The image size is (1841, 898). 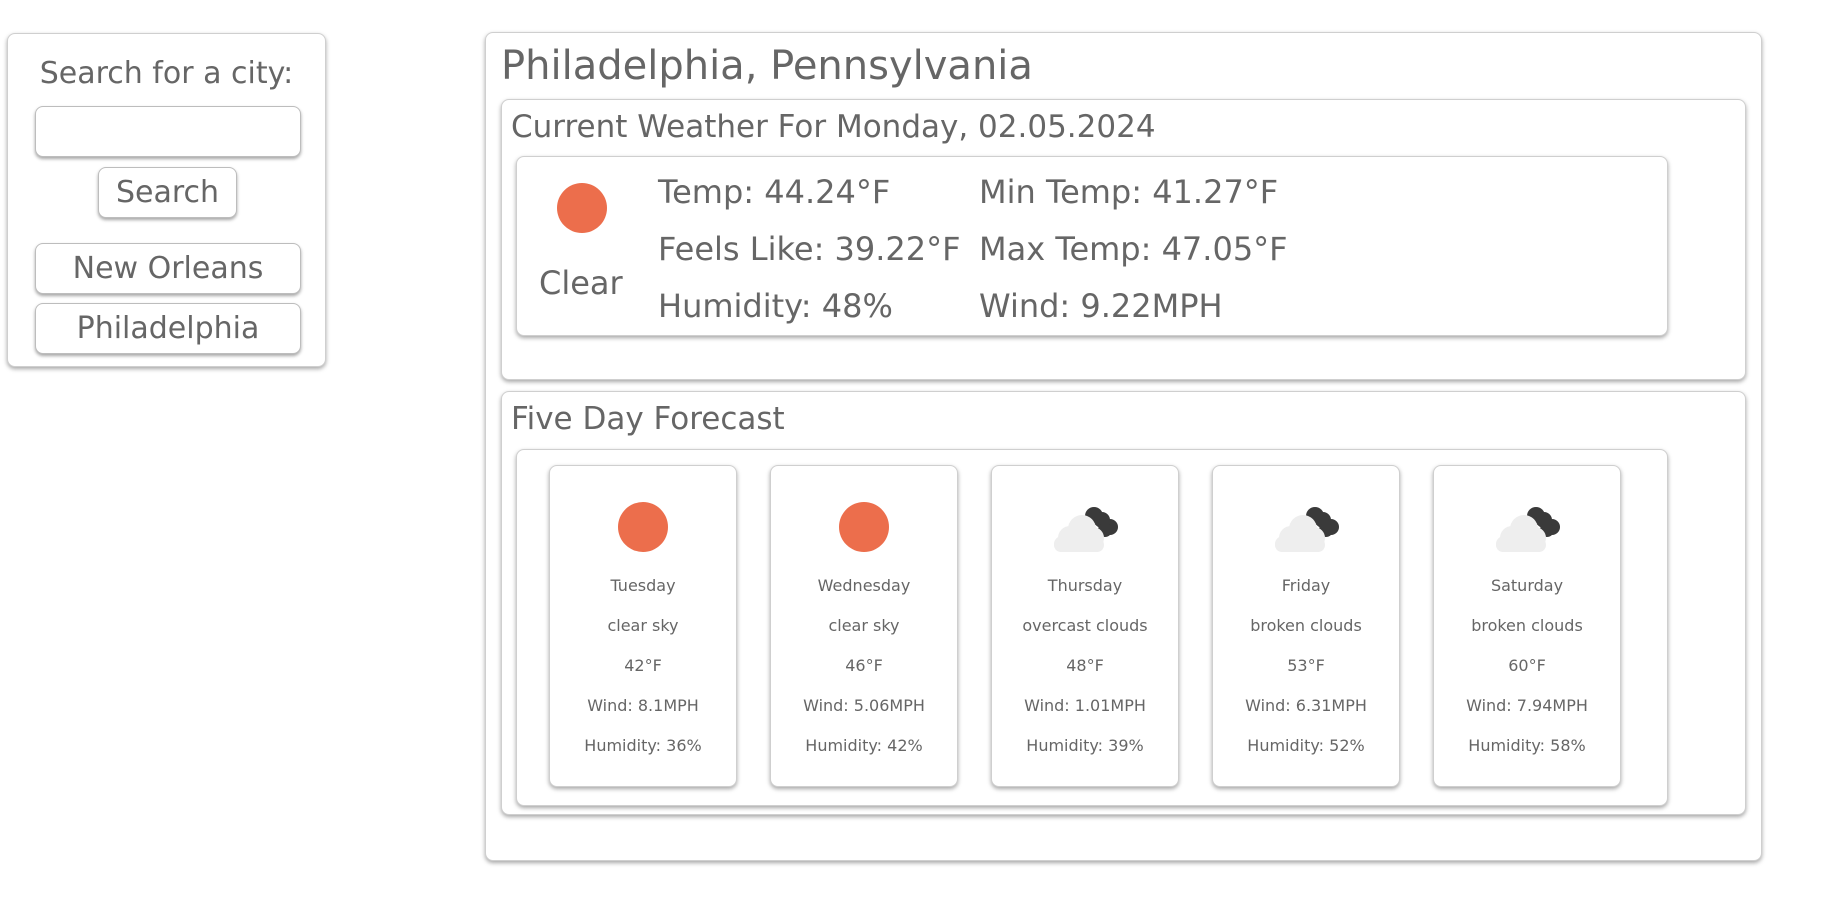 I want to click on forecast-temp: 48°F, so click(x=1085, y=665).